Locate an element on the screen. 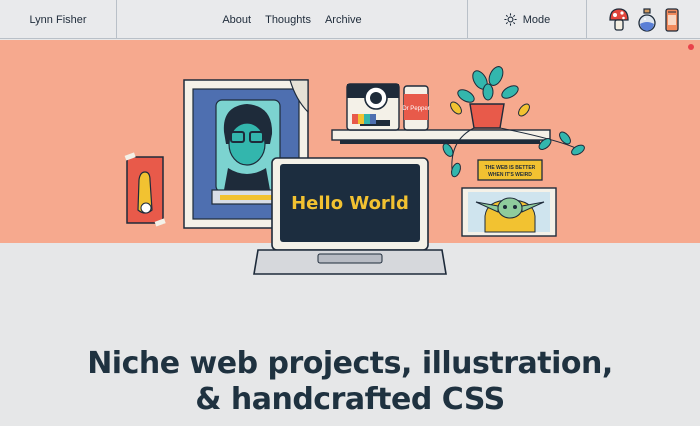 The height and width of the screenshot is (426, 700). nav-link-about: About is located at coordinates (236, 20).